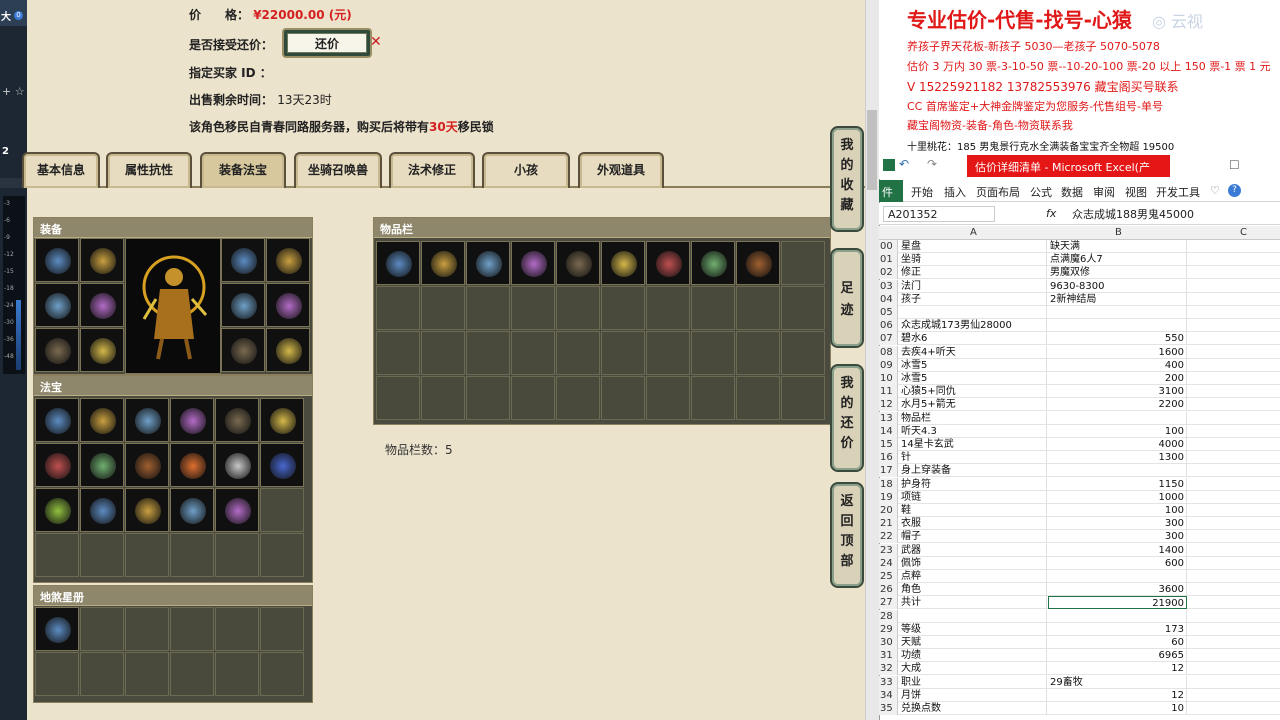  I want to click on row-number: 13, so click(888, 418).